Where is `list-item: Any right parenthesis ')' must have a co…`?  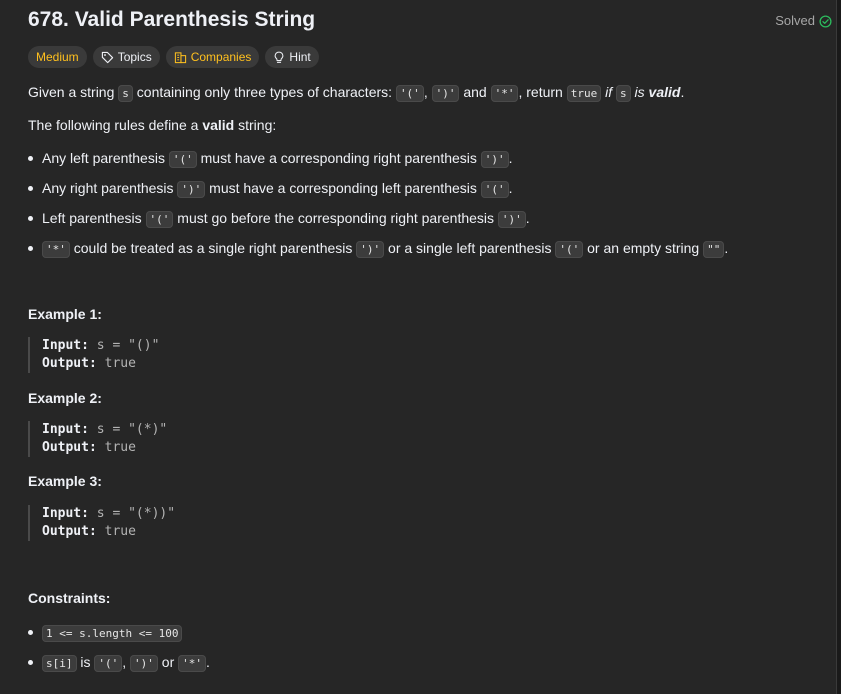
list-item: Any right parenthesis ')' must have a co… is located at coordinates (378, 193).